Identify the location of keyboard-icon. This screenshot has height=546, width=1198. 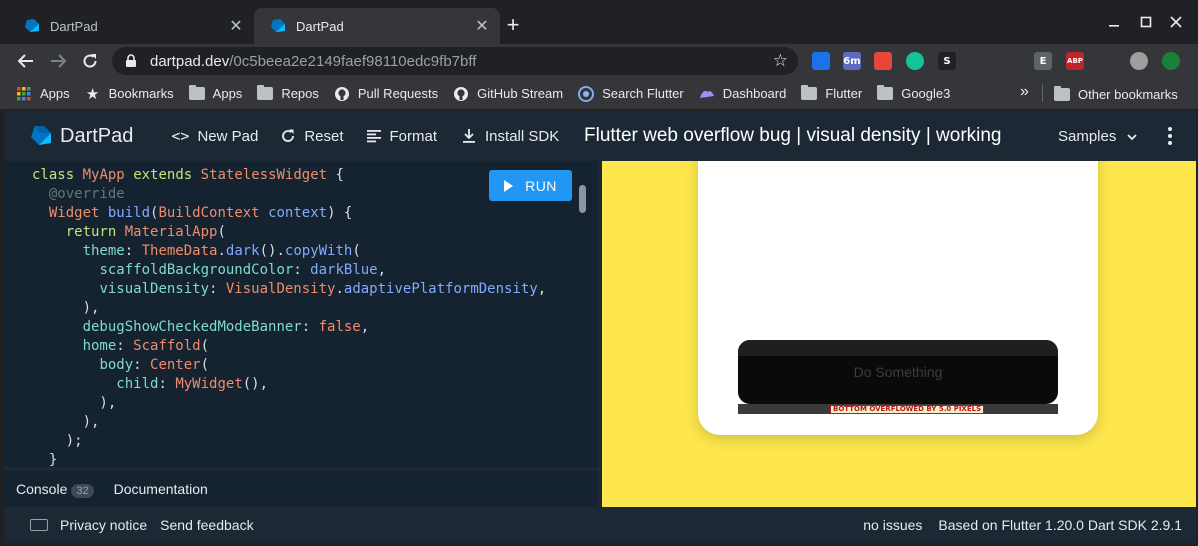
(39, 525).